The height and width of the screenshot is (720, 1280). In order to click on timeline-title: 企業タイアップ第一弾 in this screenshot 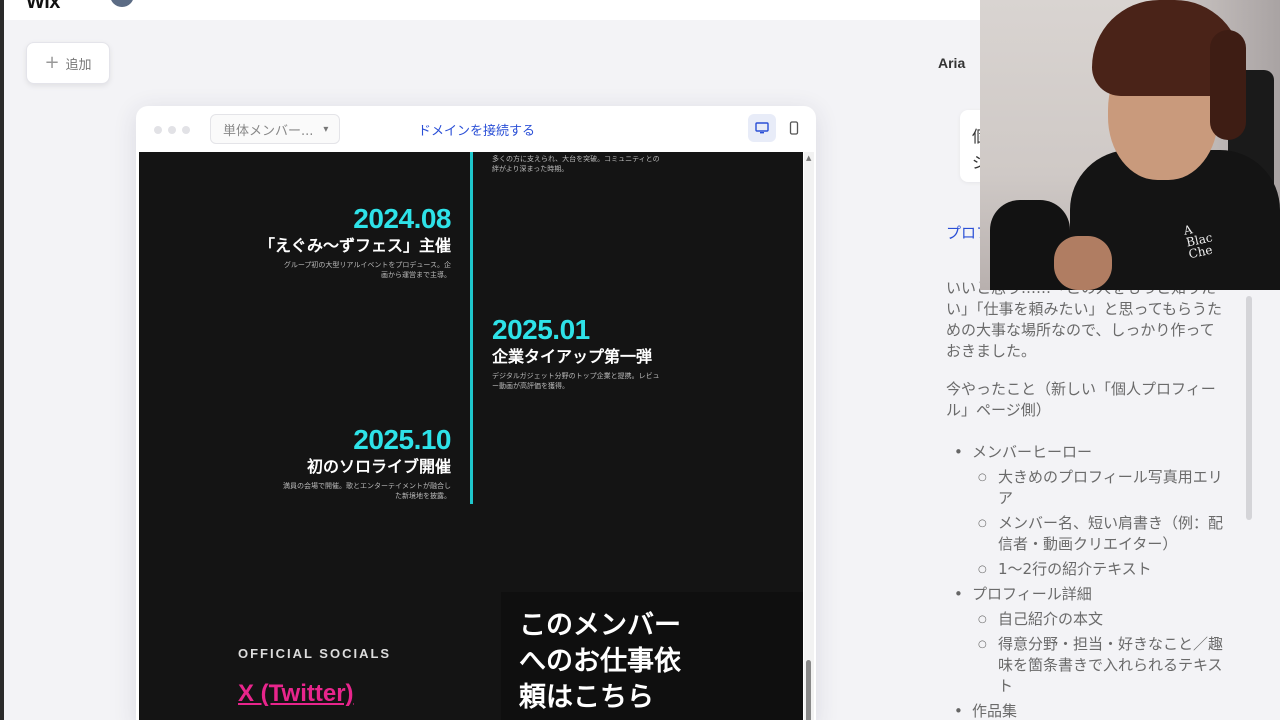, I will do `click(572, 356)`.